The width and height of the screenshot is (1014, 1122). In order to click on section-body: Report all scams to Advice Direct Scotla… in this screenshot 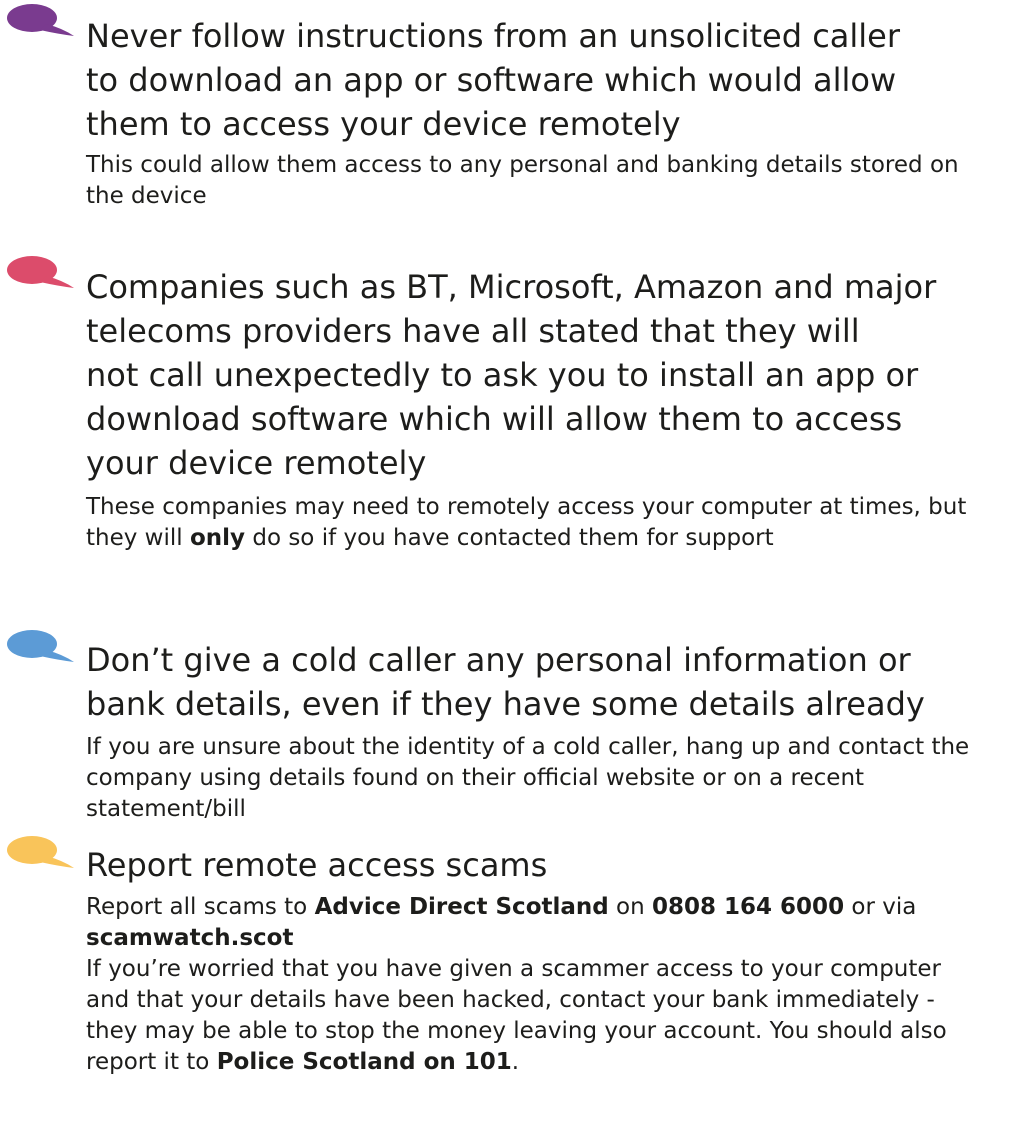, I will do `click(536, 985)`.